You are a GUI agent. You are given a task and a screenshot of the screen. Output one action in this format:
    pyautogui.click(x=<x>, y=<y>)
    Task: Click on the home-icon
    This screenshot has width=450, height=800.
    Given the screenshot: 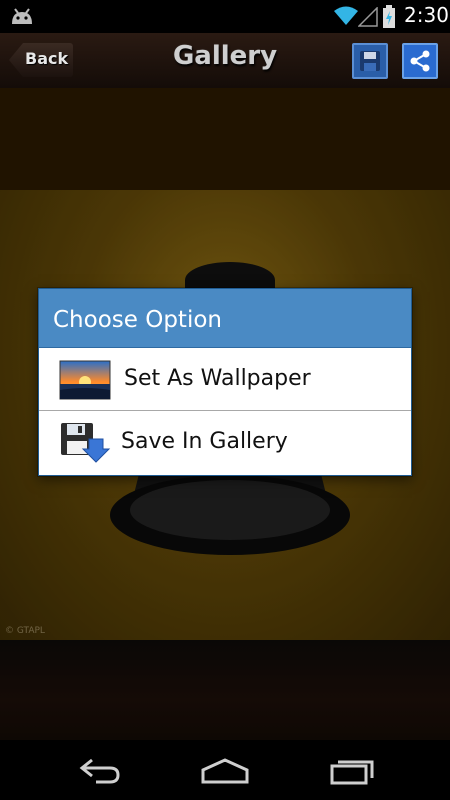 What is the action you would take?
    pyautogui.click(x=225, y=771)
    